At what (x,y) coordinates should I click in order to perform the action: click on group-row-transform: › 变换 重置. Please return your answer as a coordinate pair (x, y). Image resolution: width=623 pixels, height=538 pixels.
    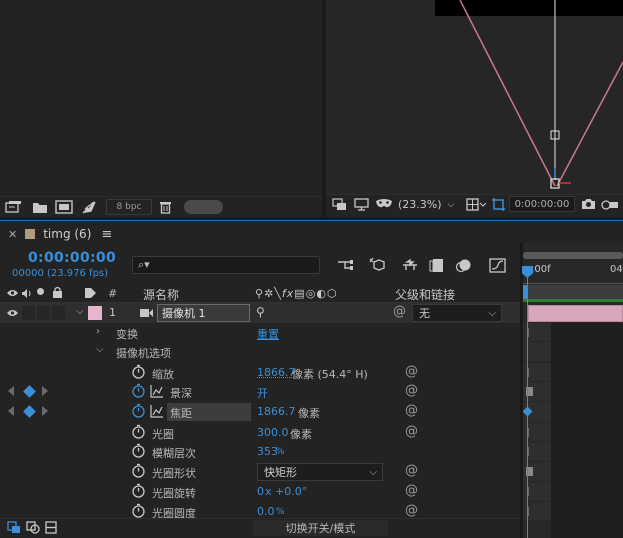
    Looking at the image, I should click on (260, 333).